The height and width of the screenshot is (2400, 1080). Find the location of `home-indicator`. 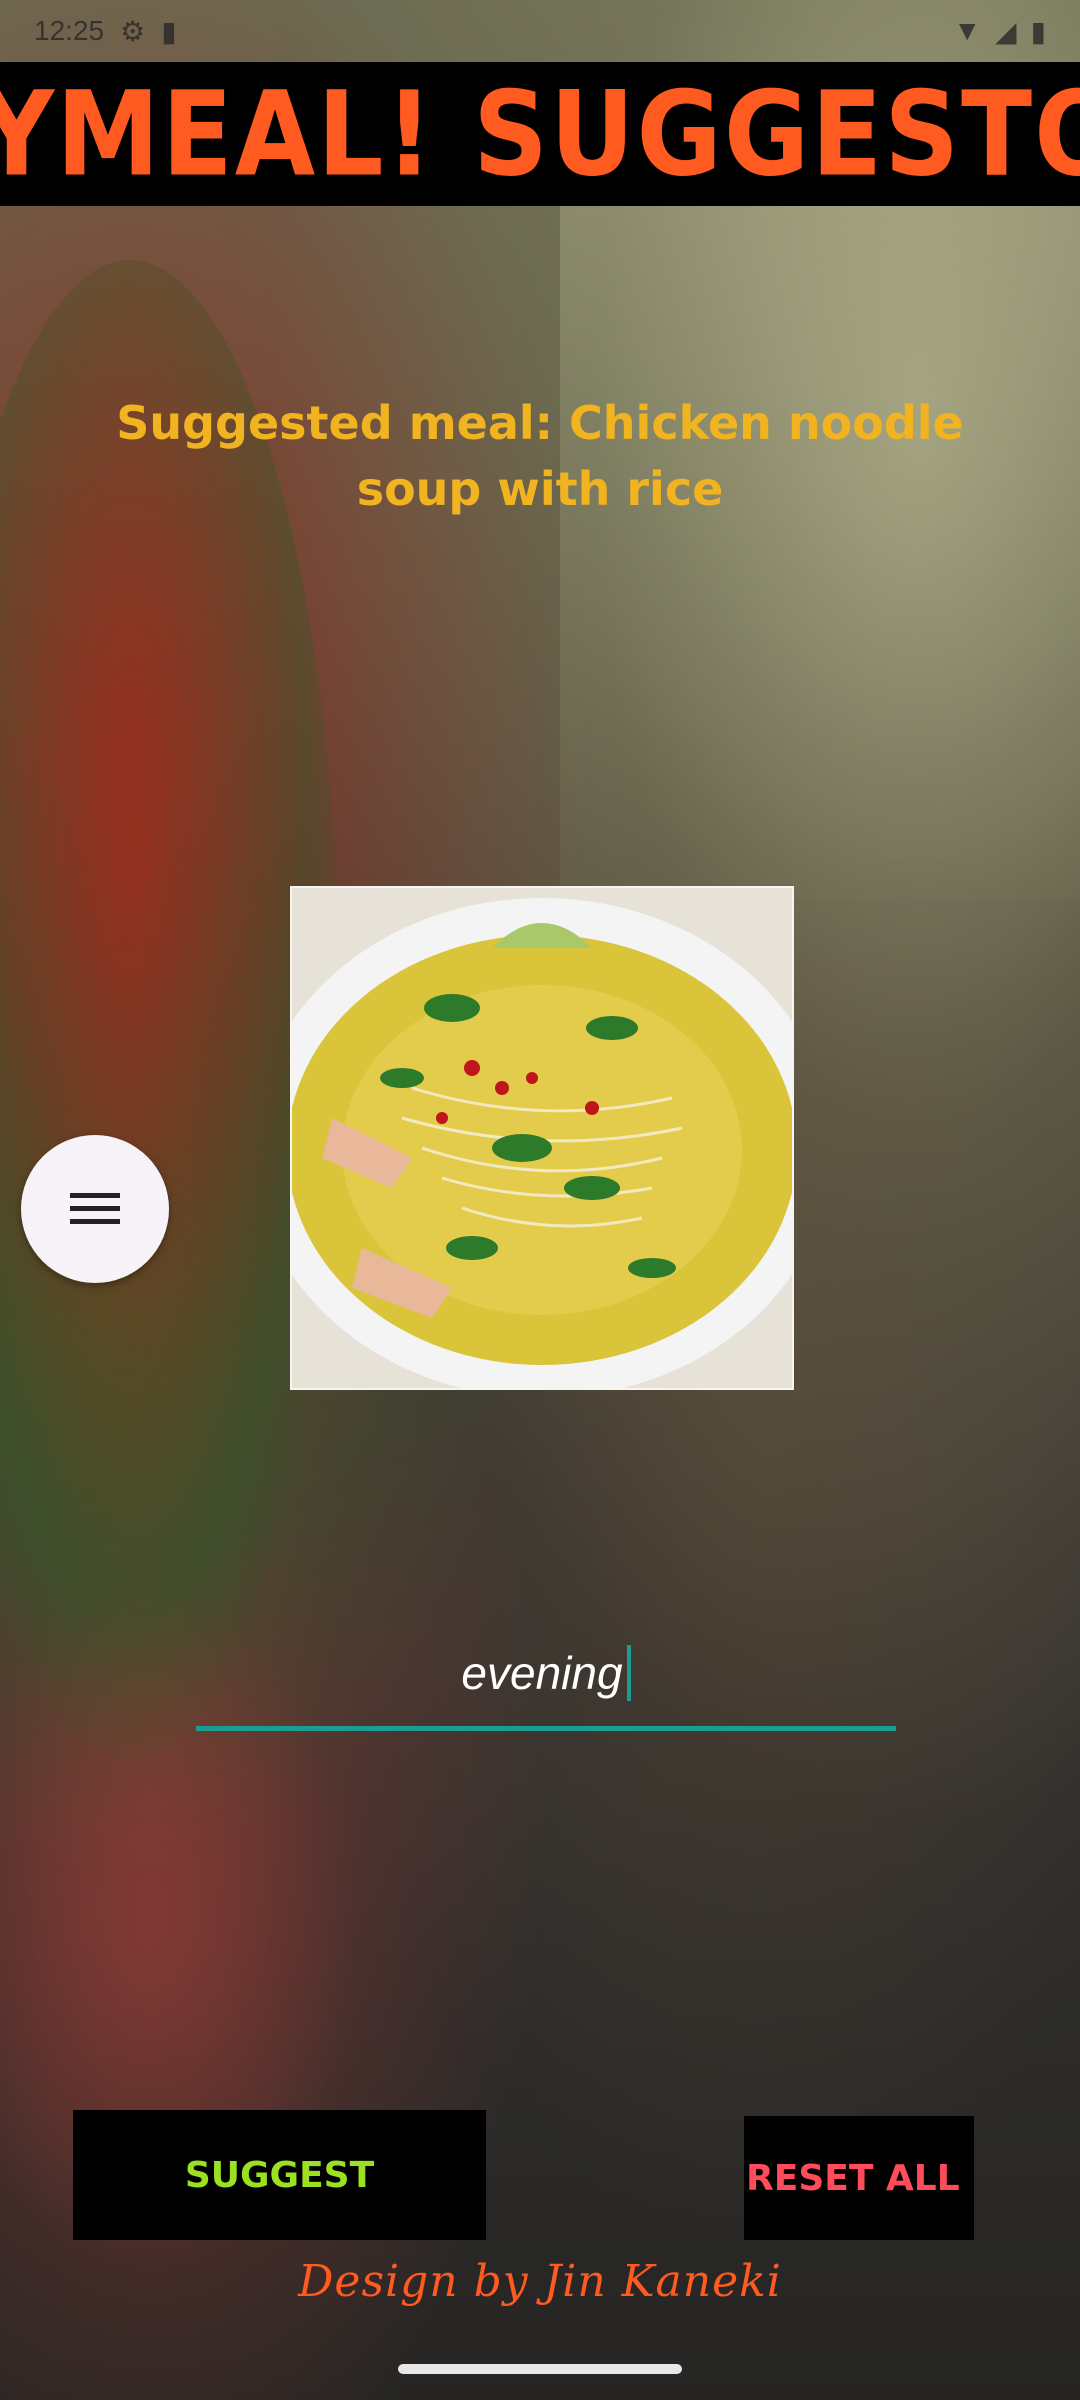

home-indicator is located at coordinates (540, 2369).